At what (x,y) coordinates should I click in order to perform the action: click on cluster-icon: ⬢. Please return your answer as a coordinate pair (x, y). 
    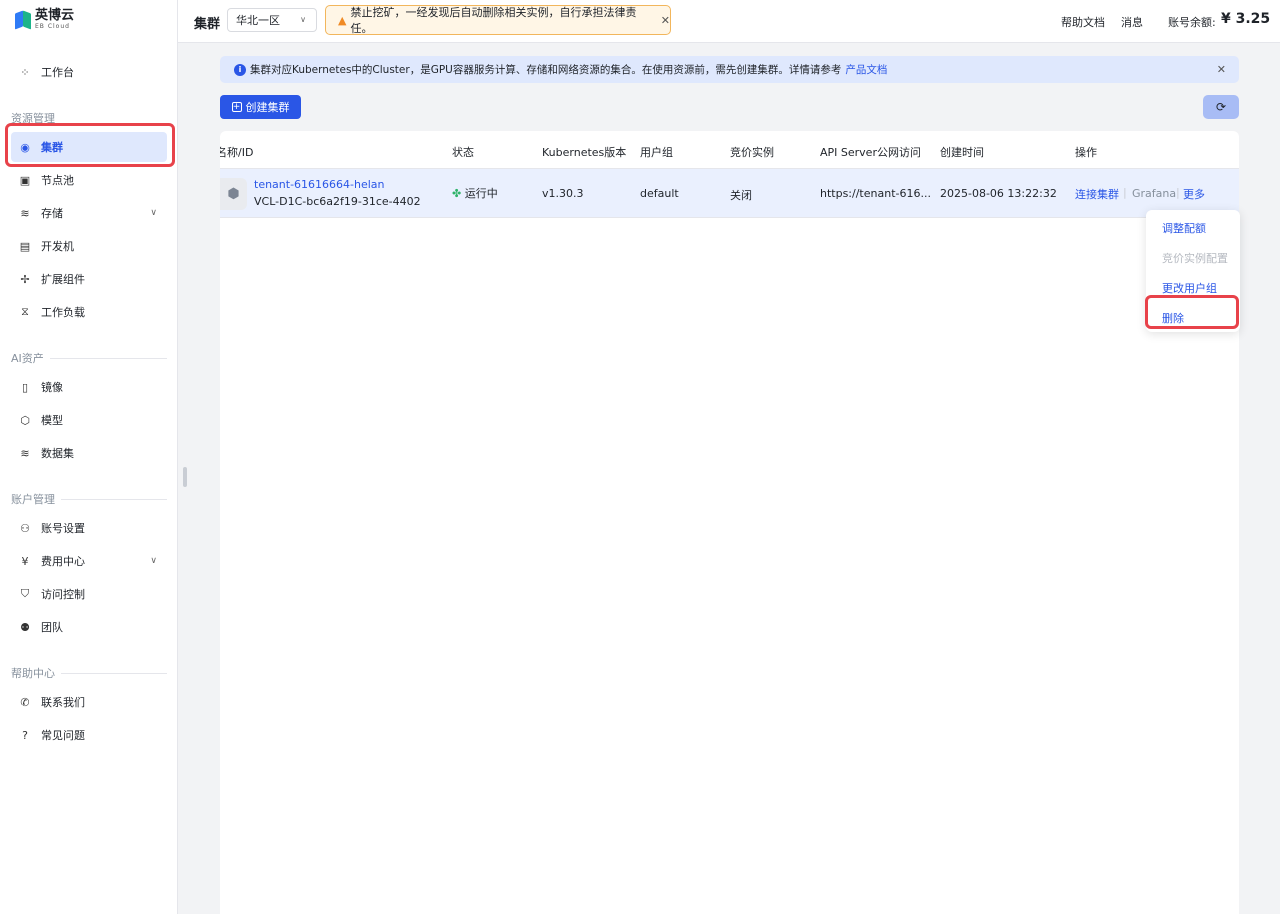
    Looking at the image, I should click on (233, 194).